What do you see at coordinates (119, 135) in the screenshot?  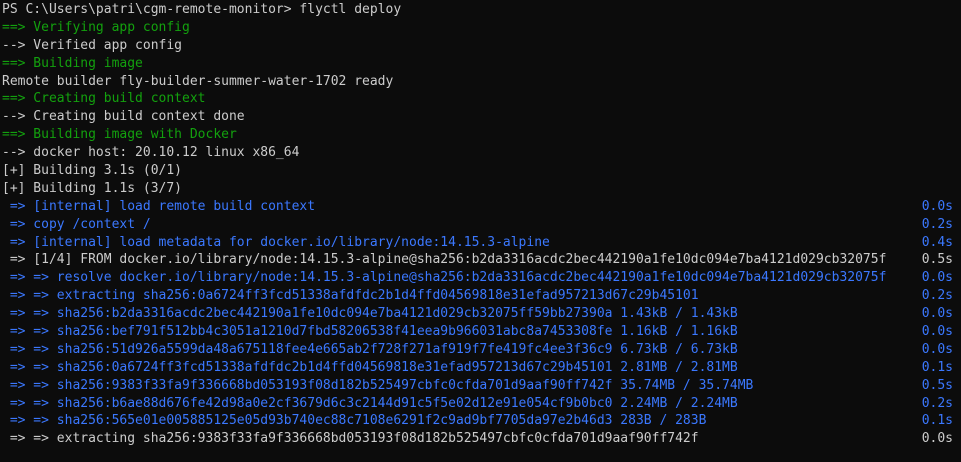 I see `output-line-text: ==> Building image with Docker` at bounding box center [119, 135].